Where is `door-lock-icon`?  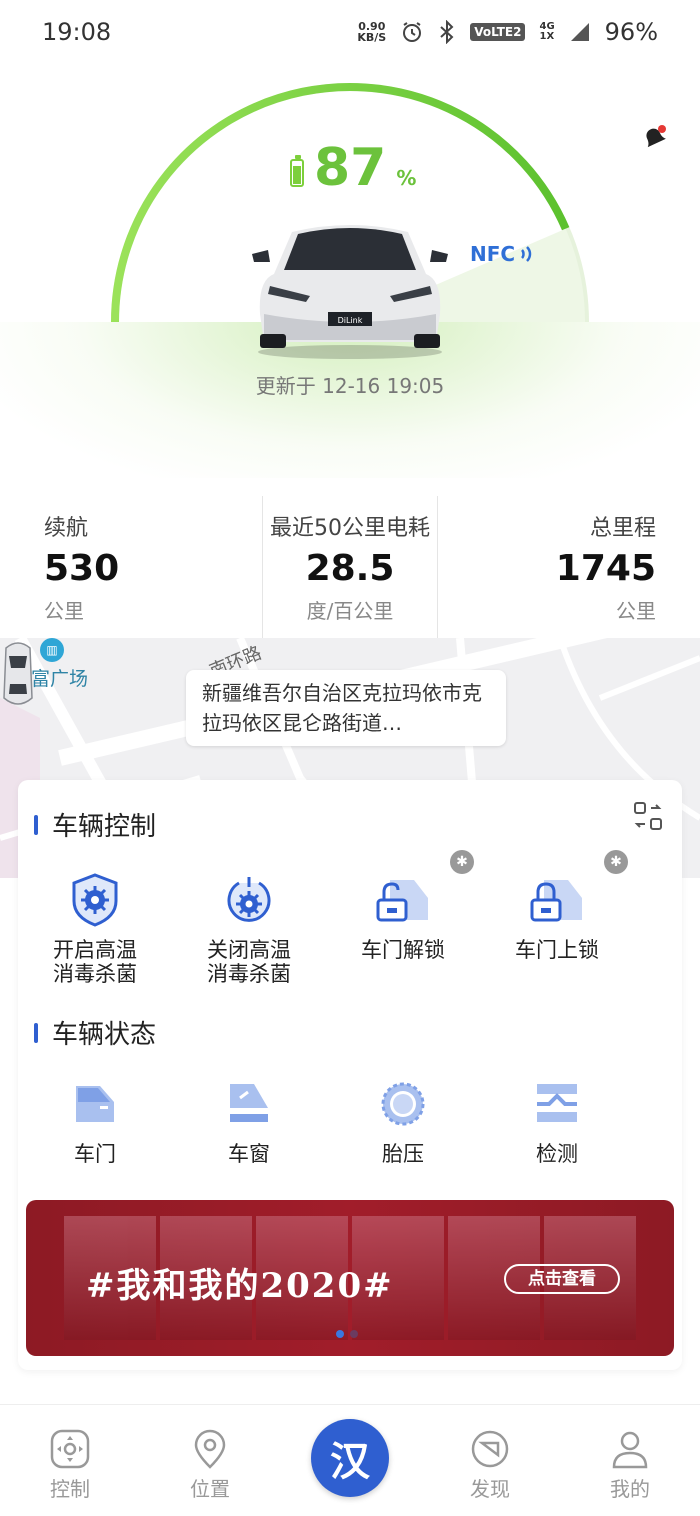 door-lock-icon is located at coordinates (557, 900).